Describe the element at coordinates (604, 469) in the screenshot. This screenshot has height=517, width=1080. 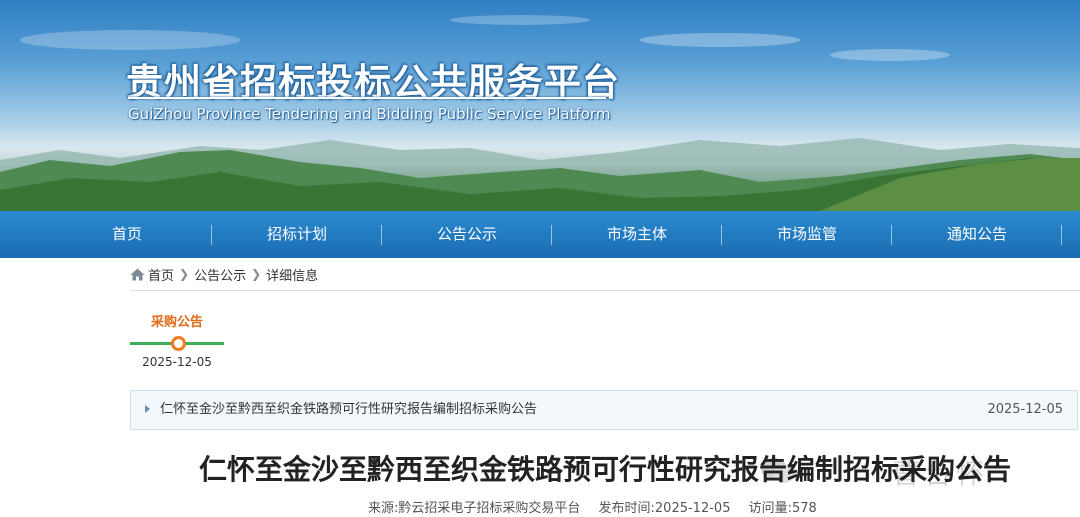
I see `article-title: 仁怀至金沙至黔西至织金铁路预可行性研究报告编制招标采购公告` at that location.